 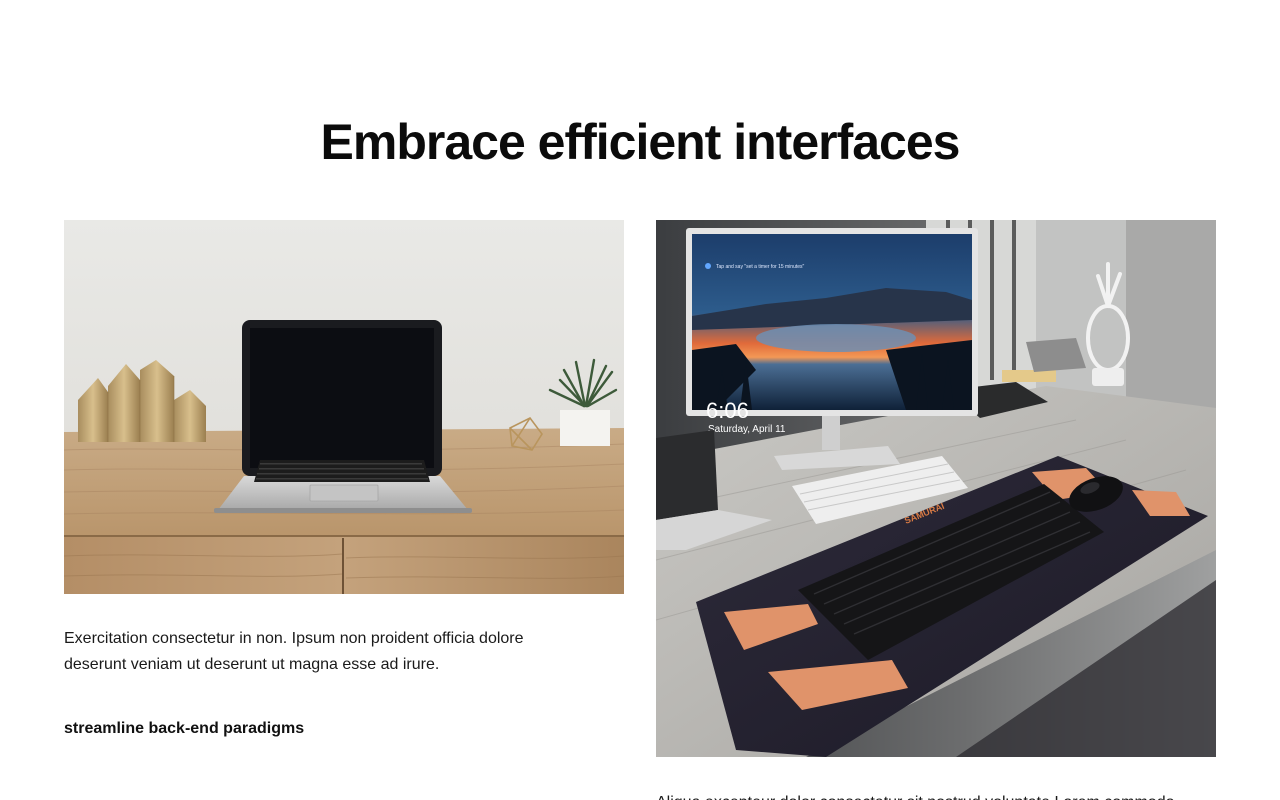 I want to click on screen-hint: Tap and say "set a timer for 15 minutes", so click(x=760, y=267).